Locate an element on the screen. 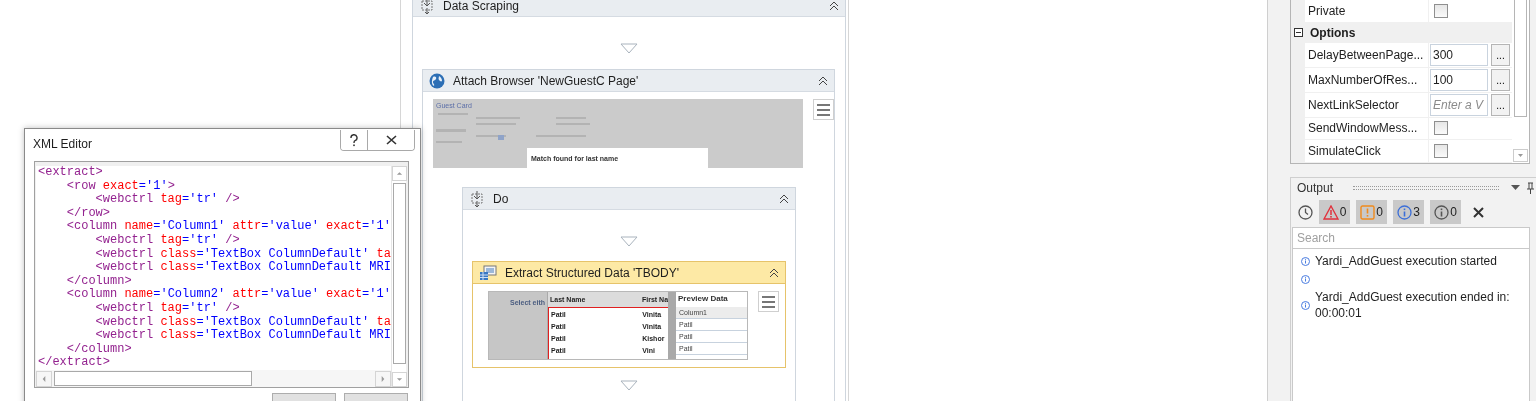 Image resolution: width=1536 pixels, height=401 pixels. scroll-down-icon is located at coordinates (1520, 155).